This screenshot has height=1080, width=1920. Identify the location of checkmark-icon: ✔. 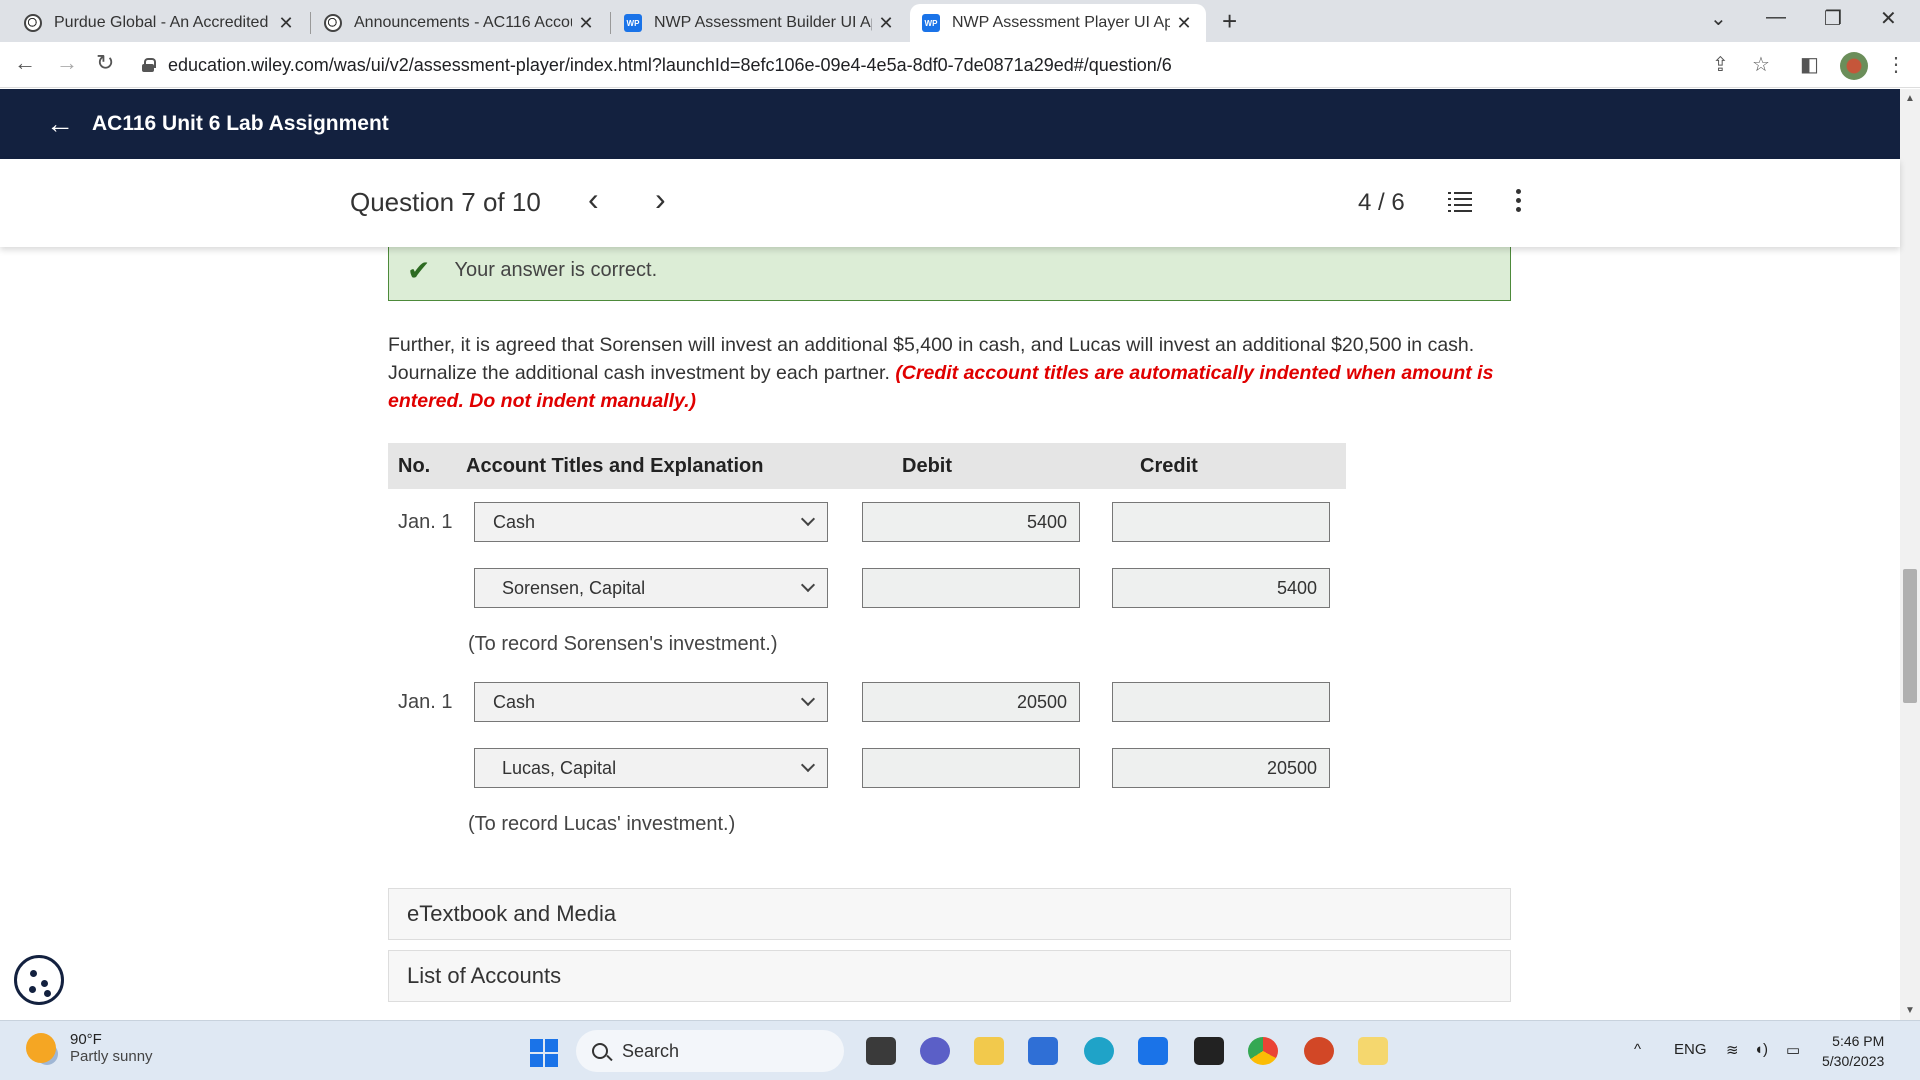
(419, 270).